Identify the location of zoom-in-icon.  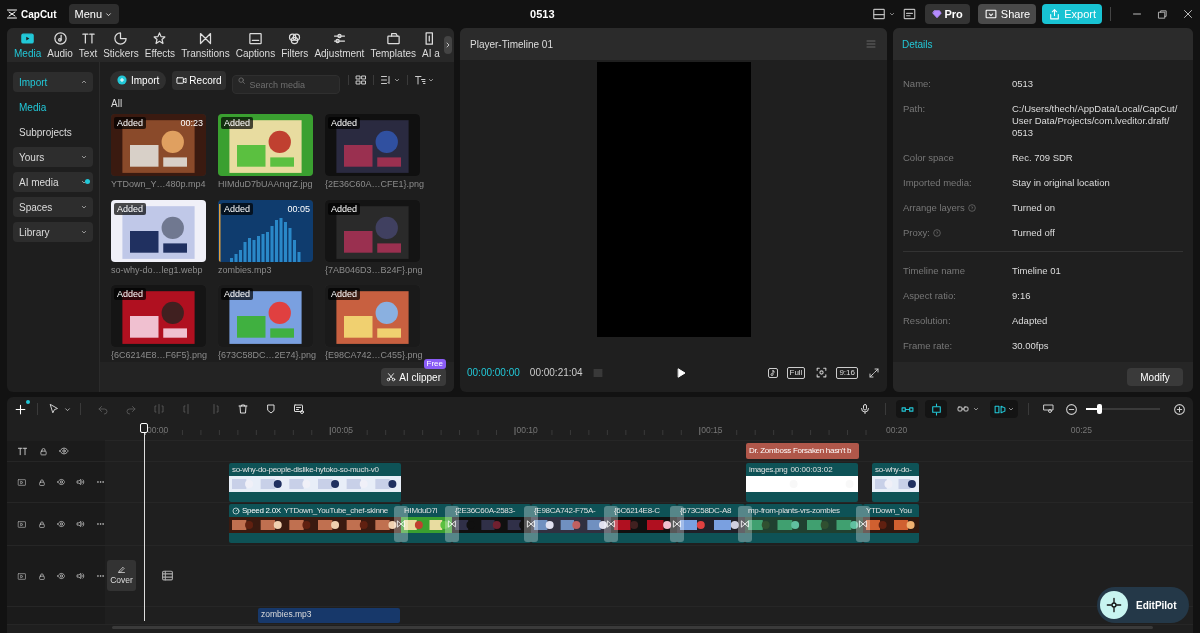
(1179, 409).